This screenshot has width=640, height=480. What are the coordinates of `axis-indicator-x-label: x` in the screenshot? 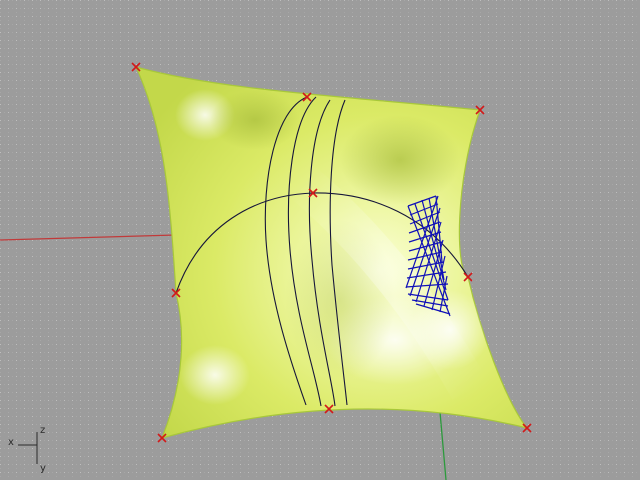 It's located at (11, 442).